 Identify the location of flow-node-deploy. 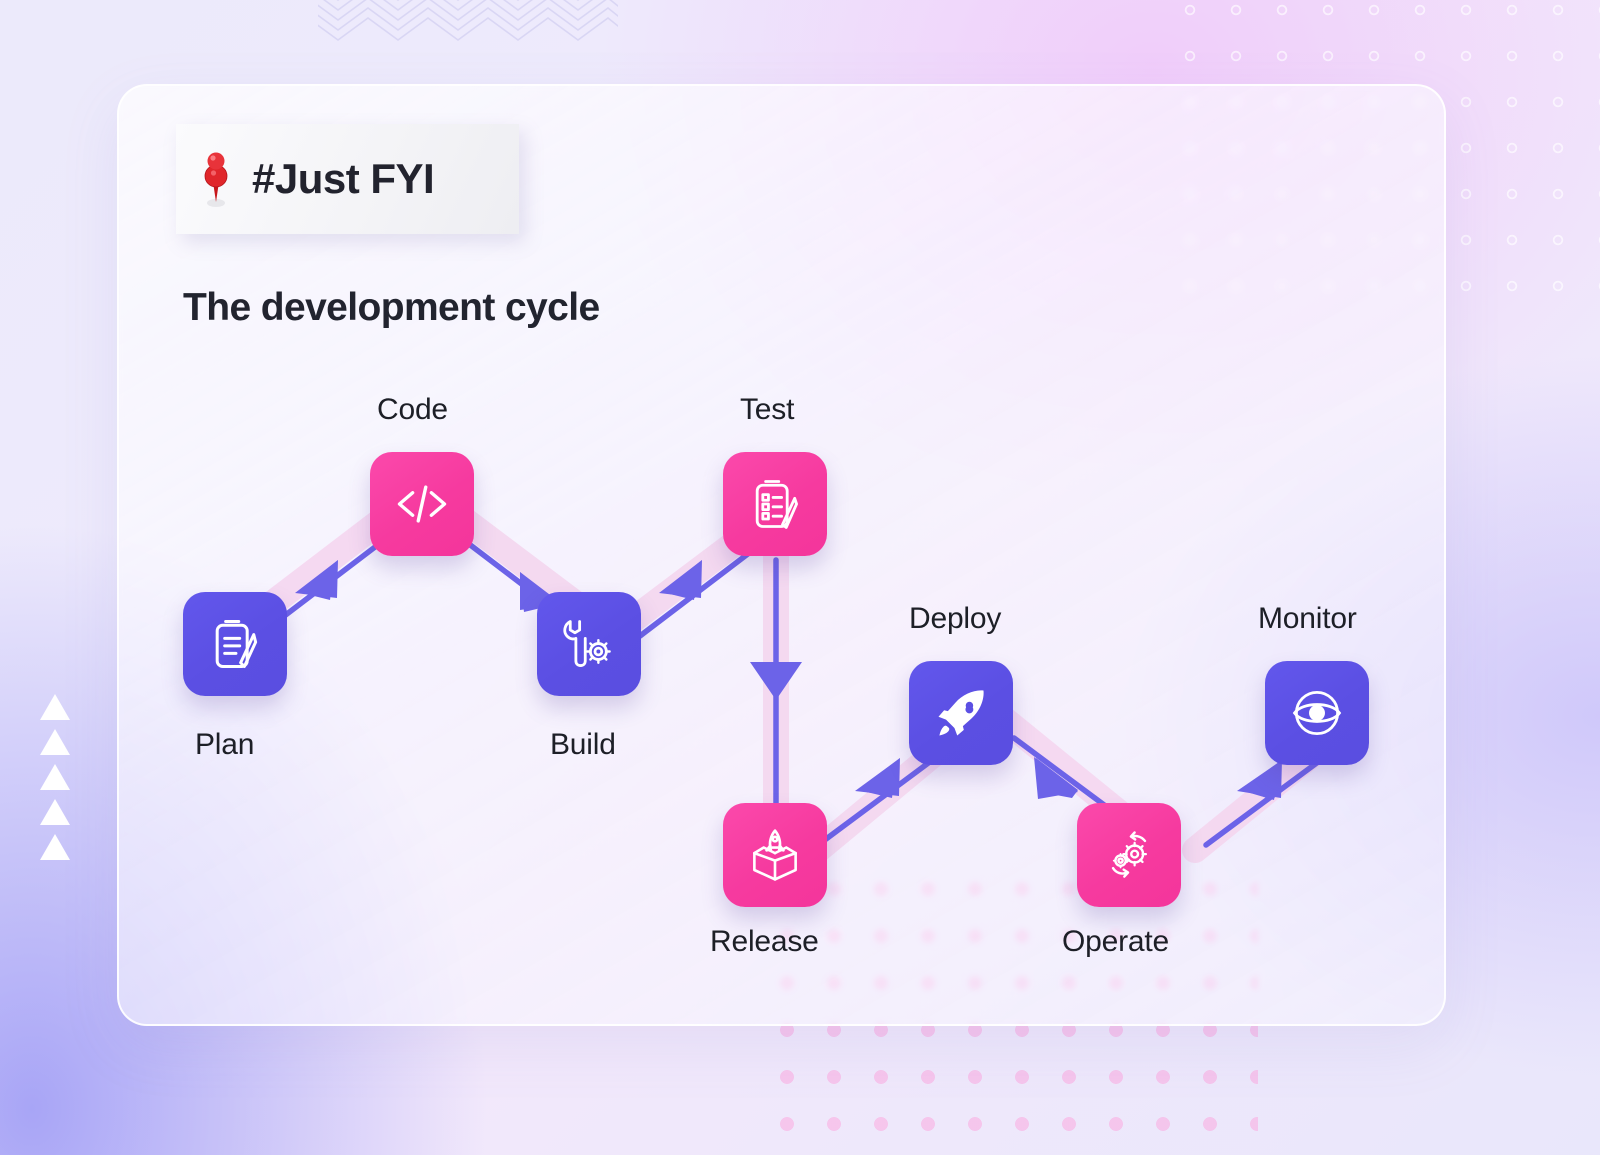
(961, 713).